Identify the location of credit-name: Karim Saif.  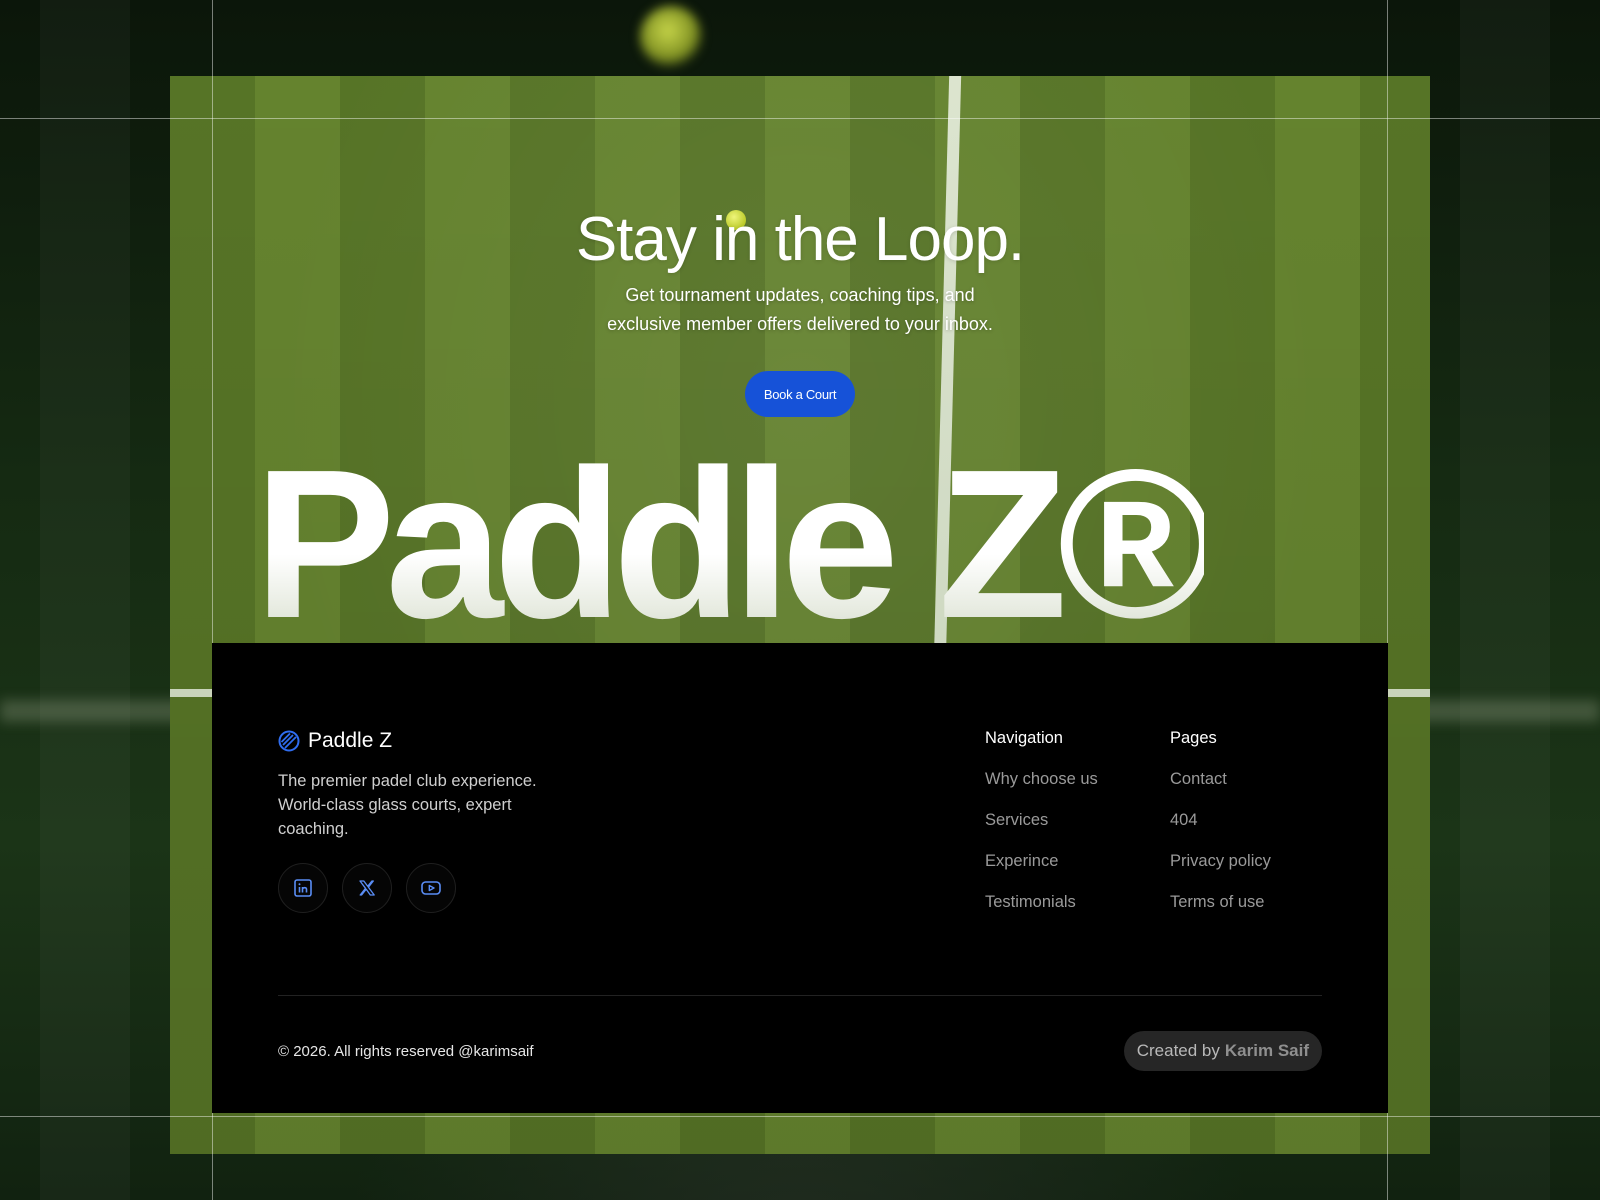
(1266, 1050).